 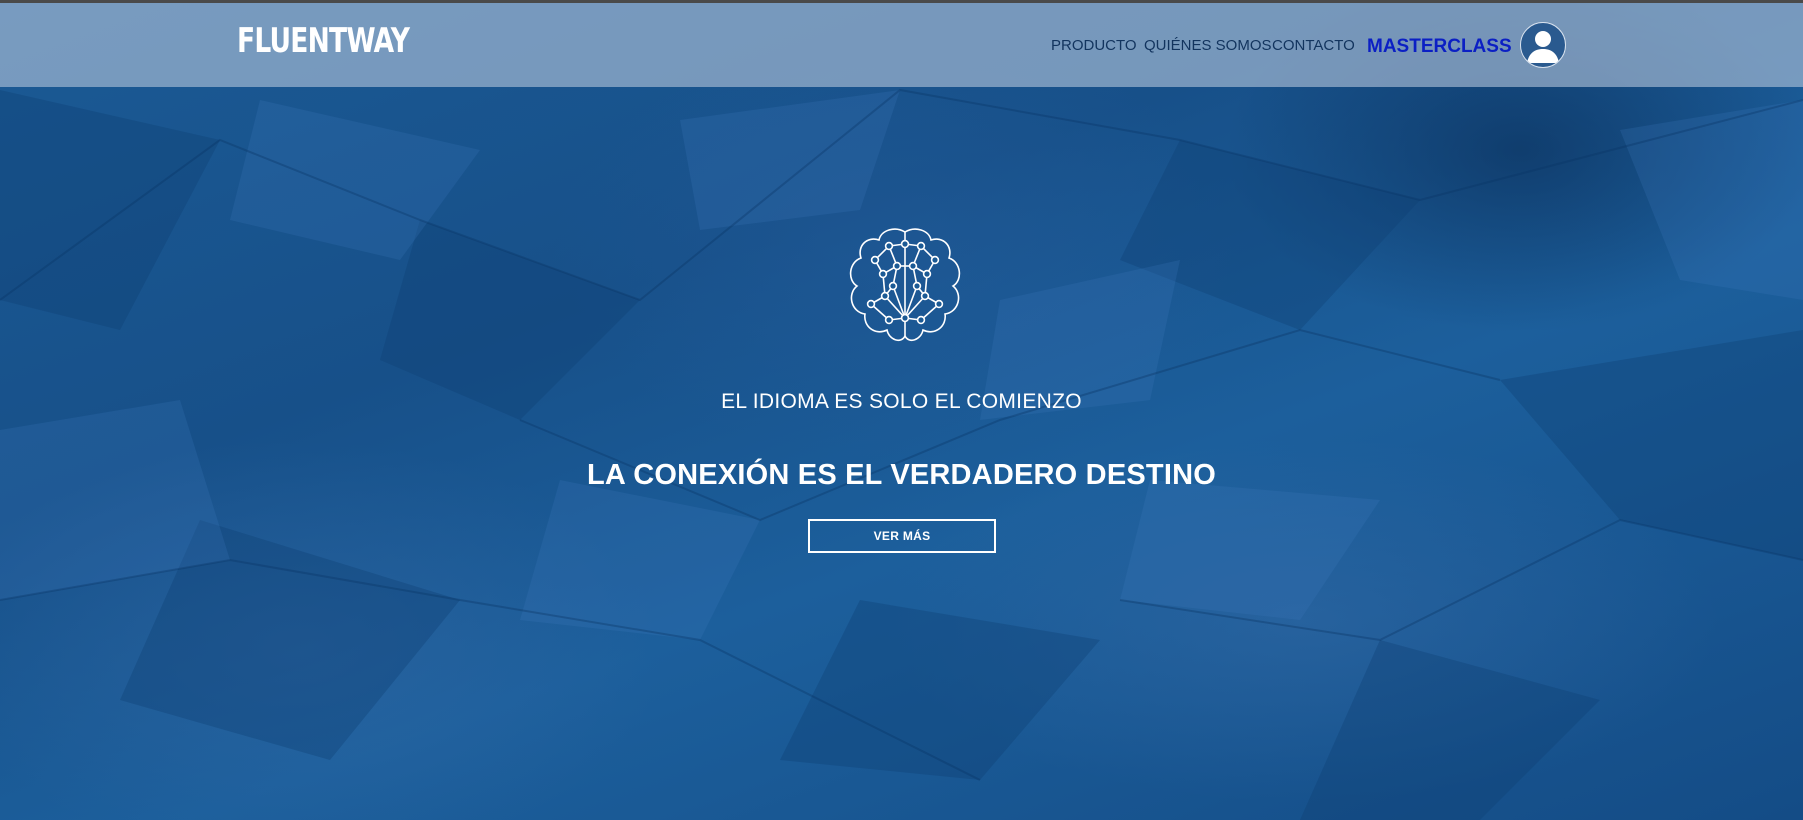 I want to click on hero-tagline: EL IDIOMA ES SOLO EL COMIENZO, so click(x=901, y=401).